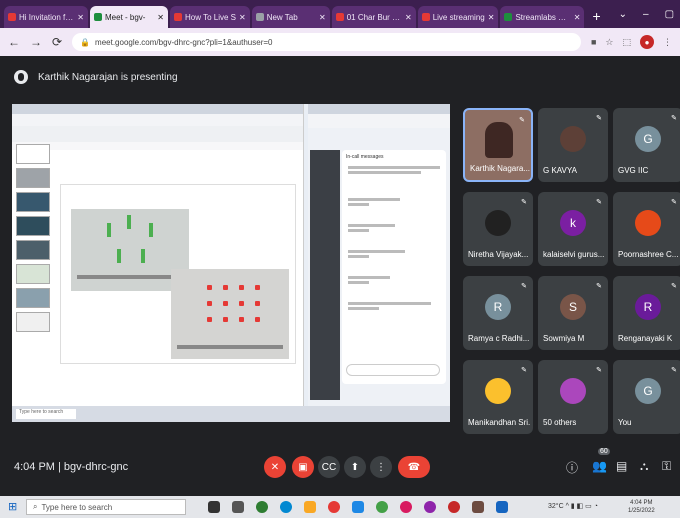 The height and width of the screenshot is (518, 680). What do you see at coordinates (648, 307) in the screenshot?
I see `participant-avatar: R` at bounding box center [648, 307].